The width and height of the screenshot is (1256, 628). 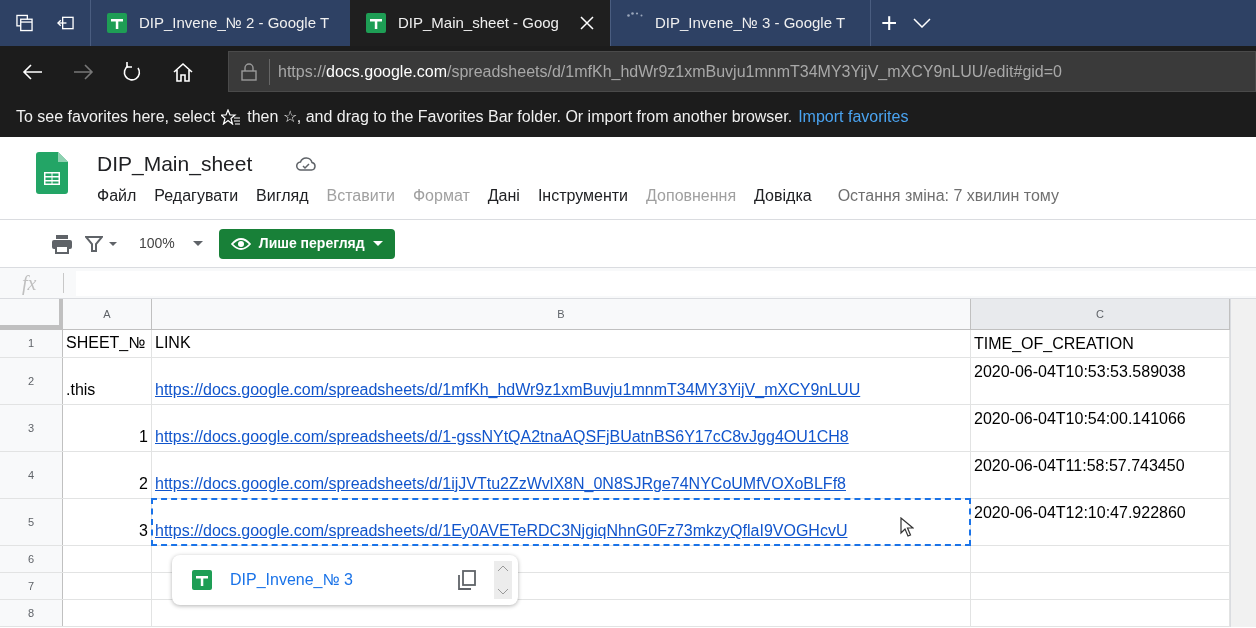 What do you see at coordinates (62, 243) in the screenshot?
I see `print-icon` at bounding box center [62, 243].